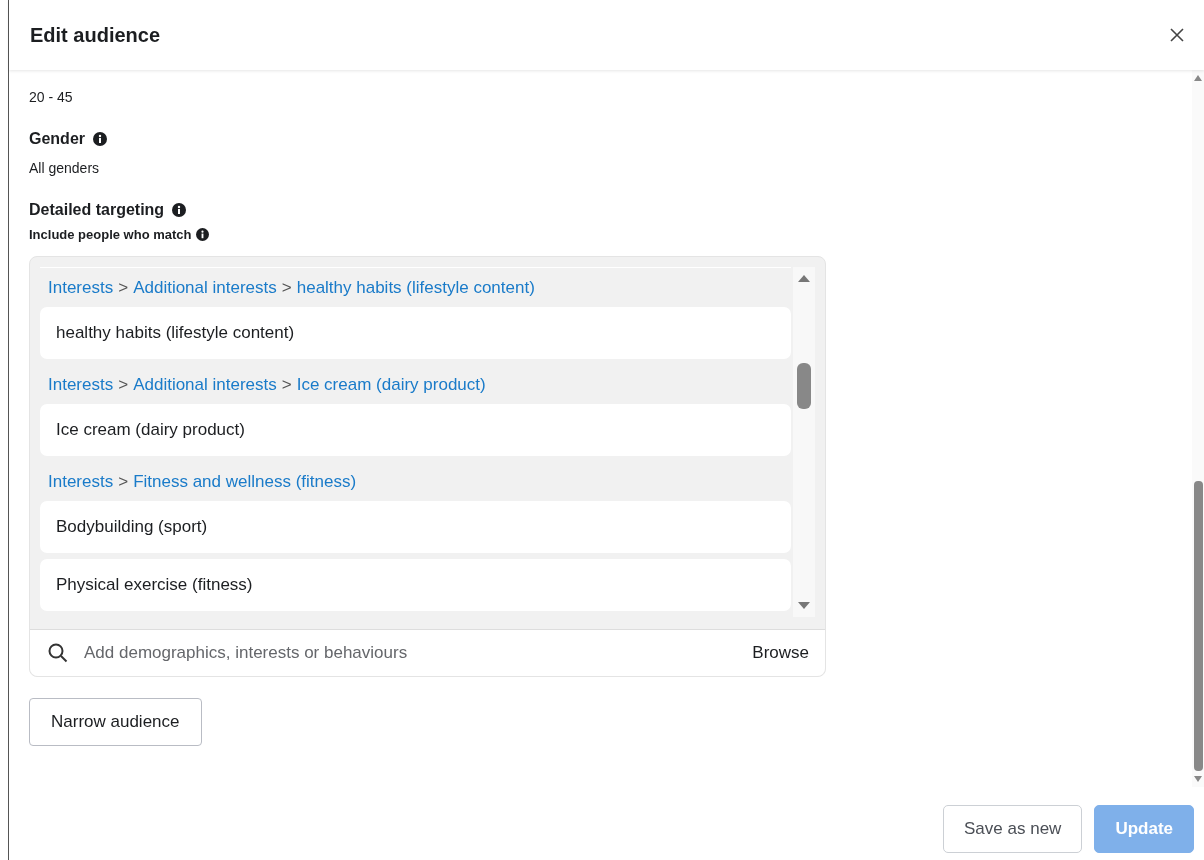 This screenshot has width=1204, height=860. Describe the element at coordinates (95, 35) in the screenshot. I see `dialog-title: Edit audience` at that location.